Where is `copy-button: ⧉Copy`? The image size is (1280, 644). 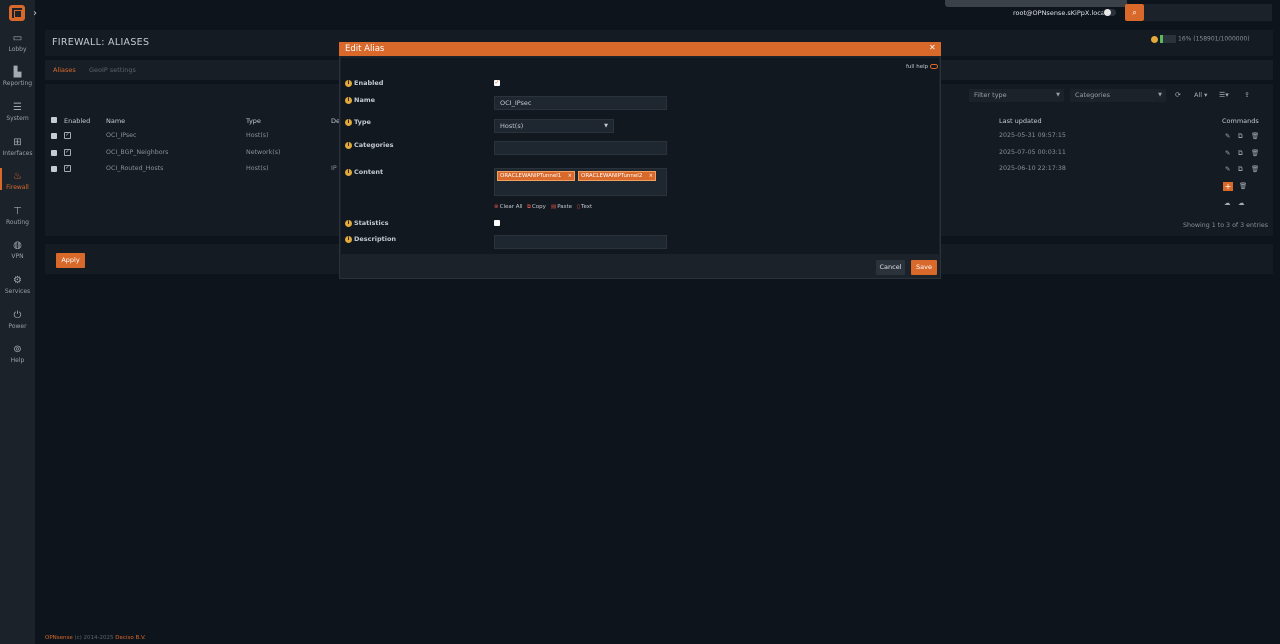 copy-button: ⧉Copy is located at coordinates (536, 207).